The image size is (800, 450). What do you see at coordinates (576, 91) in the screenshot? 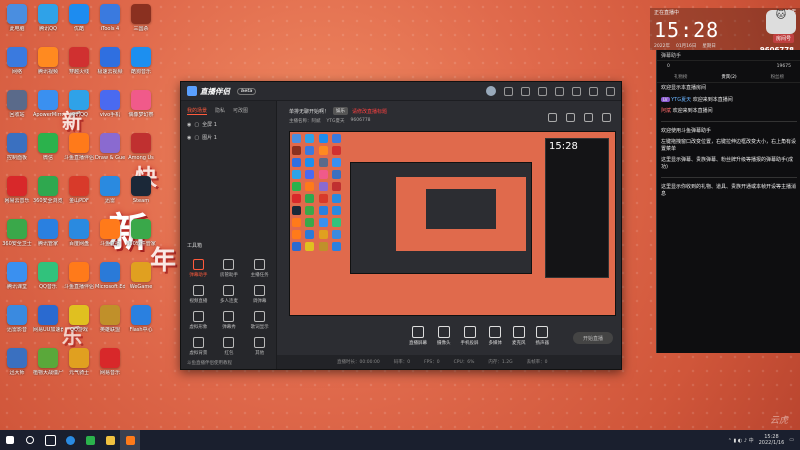
I see `minimize-icon` at bounding box center [576, 91].